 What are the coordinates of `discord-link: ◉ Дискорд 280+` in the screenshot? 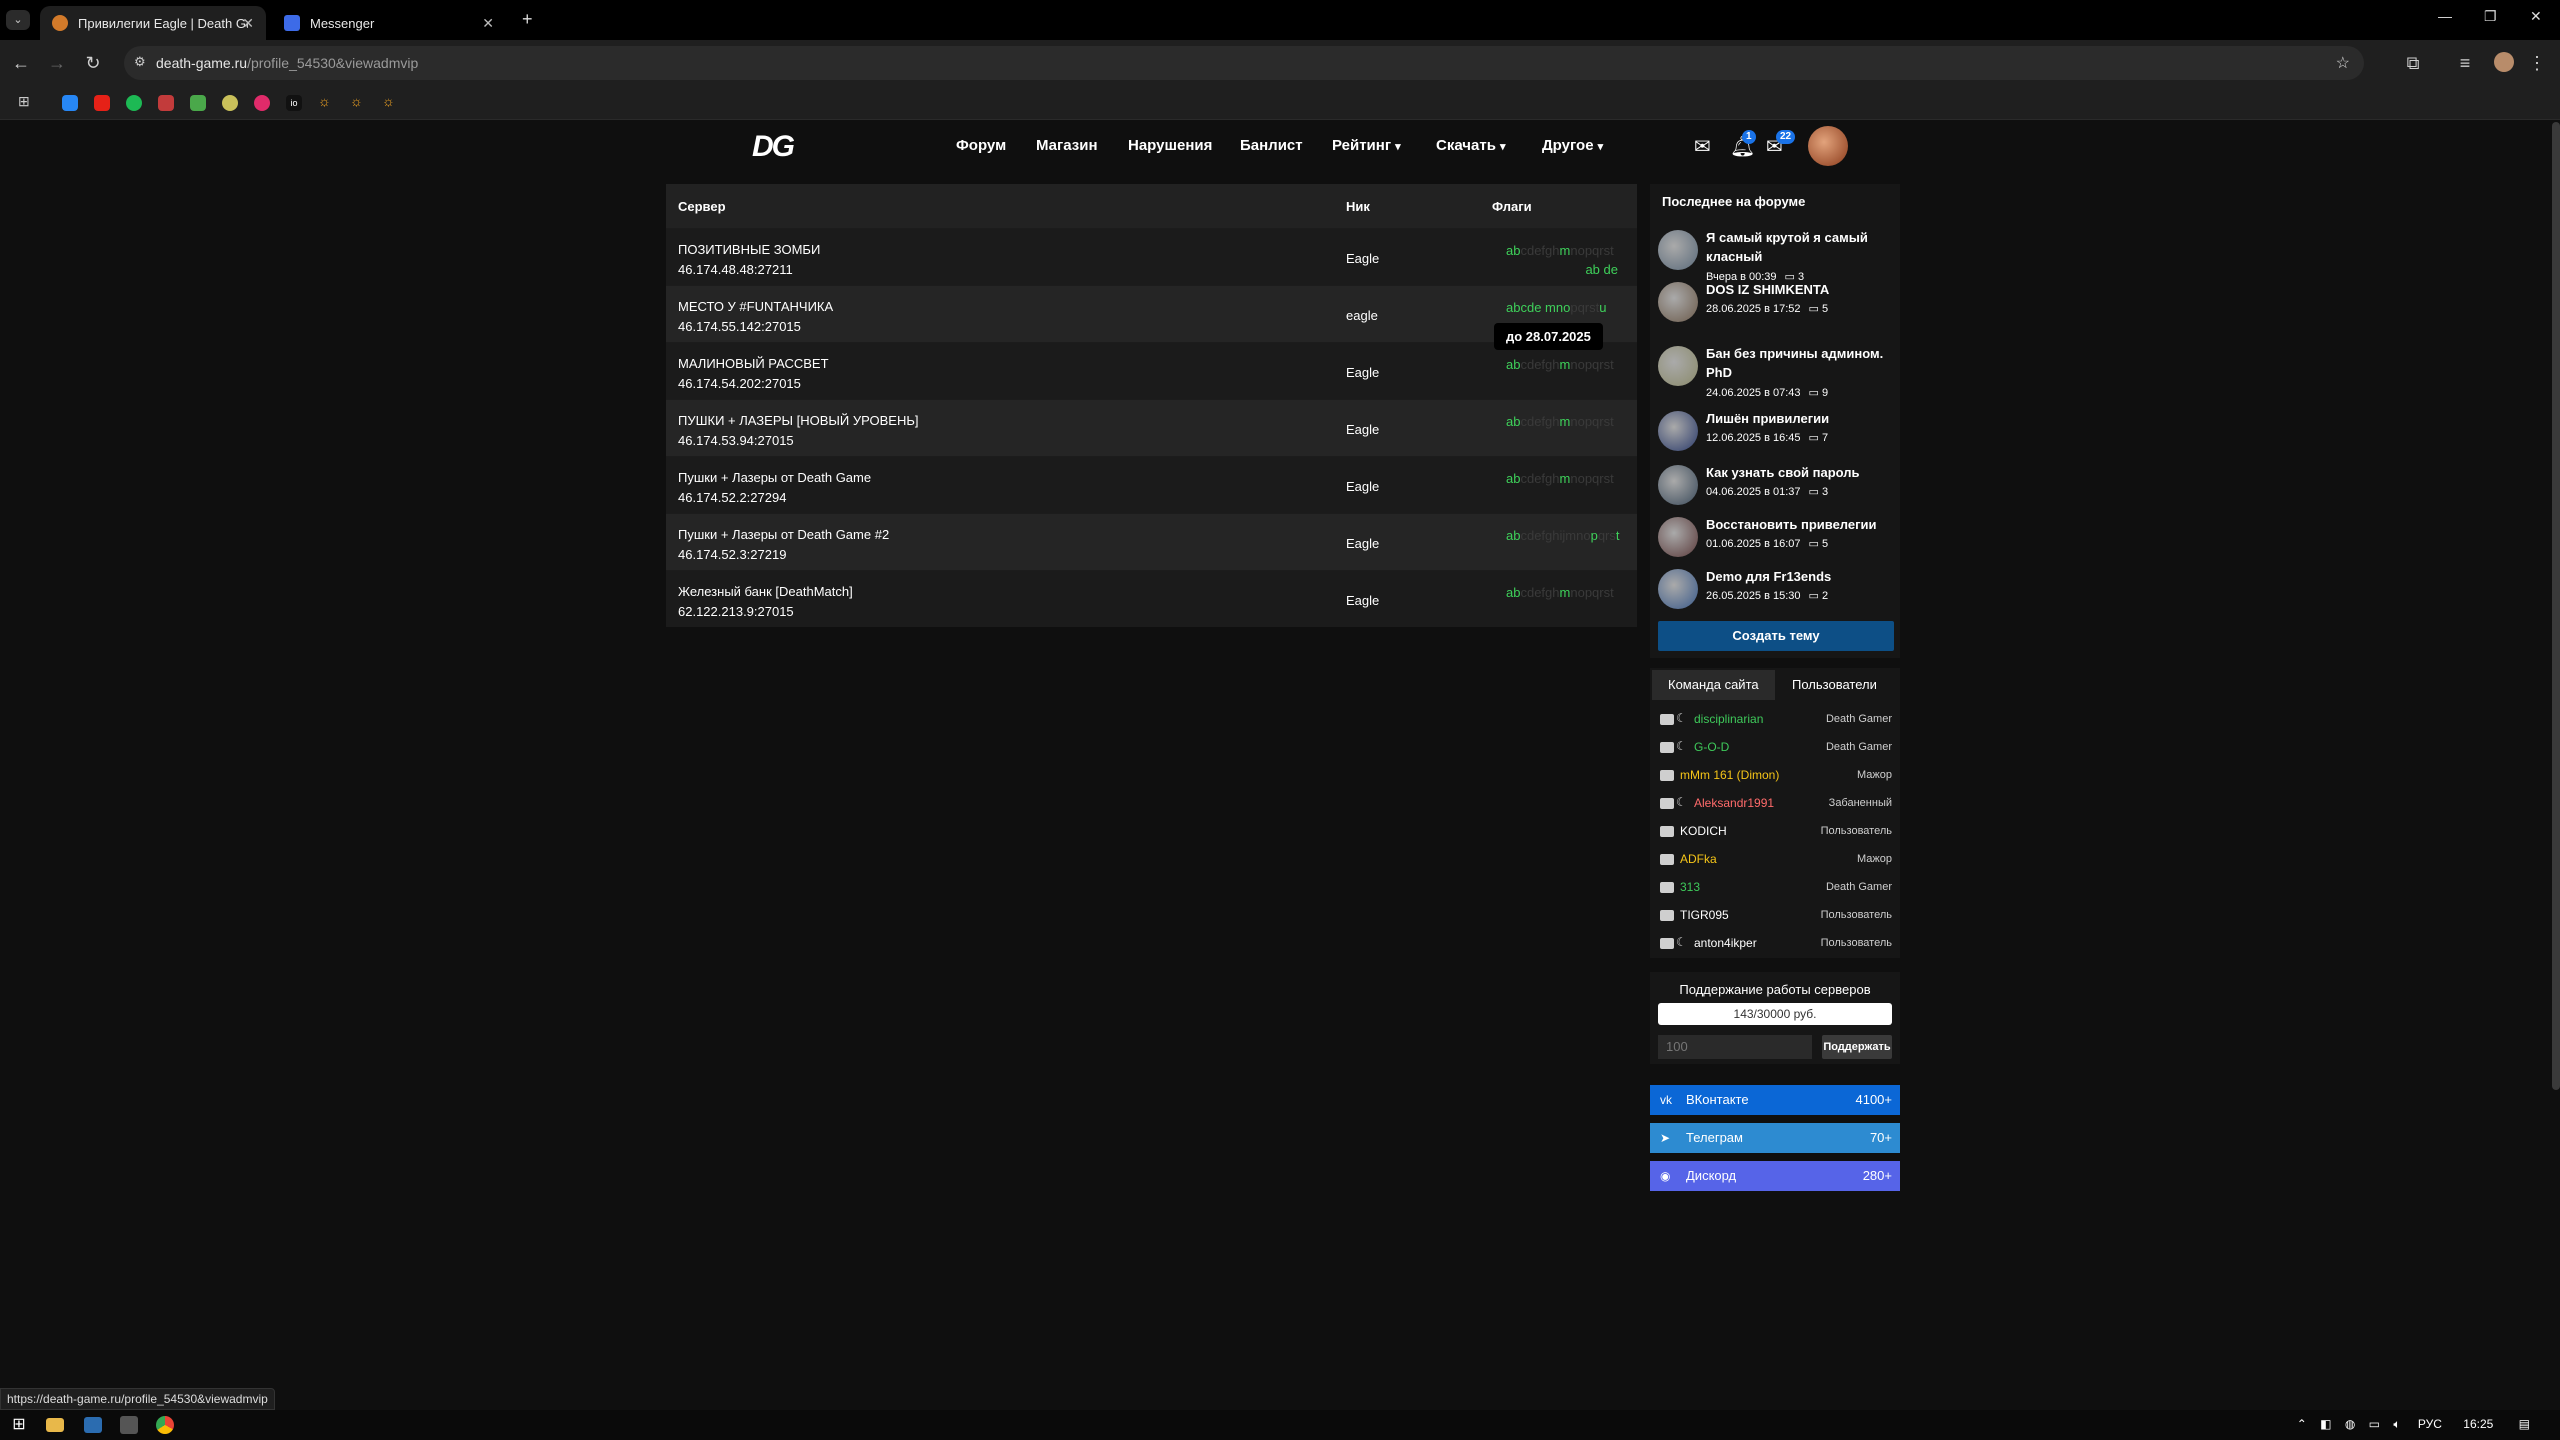 It's located at (1775, 1176).